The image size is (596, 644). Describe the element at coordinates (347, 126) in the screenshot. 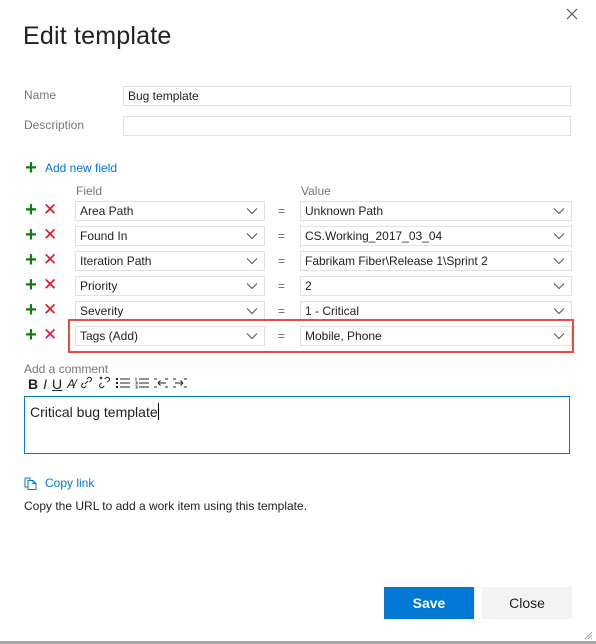

I see `description-input` at that location.